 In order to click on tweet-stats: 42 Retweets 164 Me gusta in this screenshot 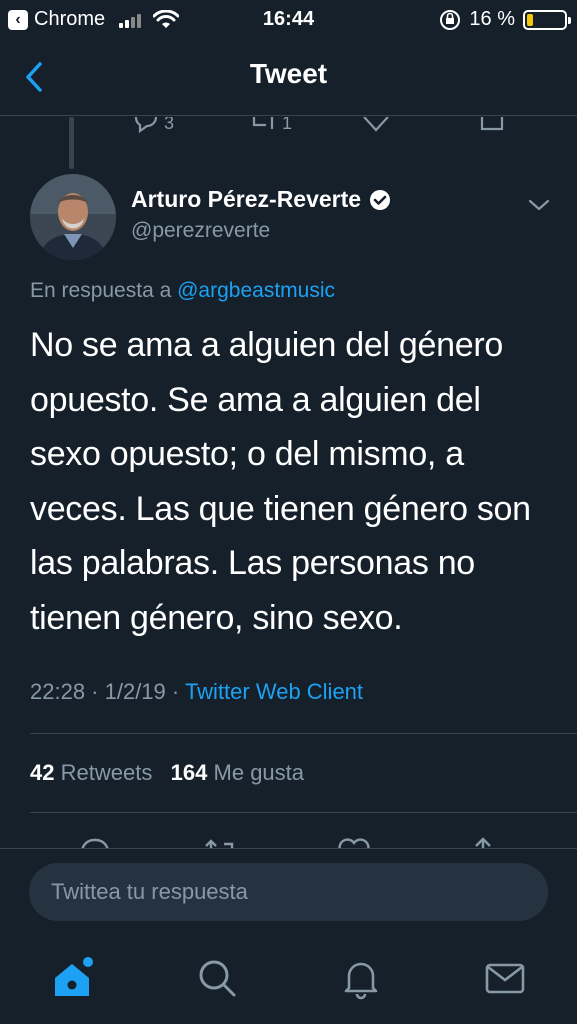, I will do `click(167, 773)`.